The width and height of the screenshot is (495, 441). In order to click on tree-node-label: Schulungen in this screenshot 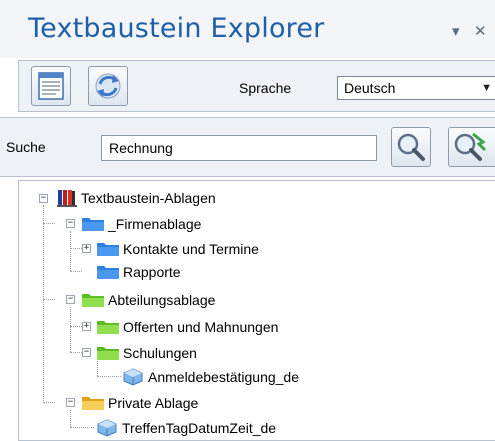, I will do `click(160, 353)`.